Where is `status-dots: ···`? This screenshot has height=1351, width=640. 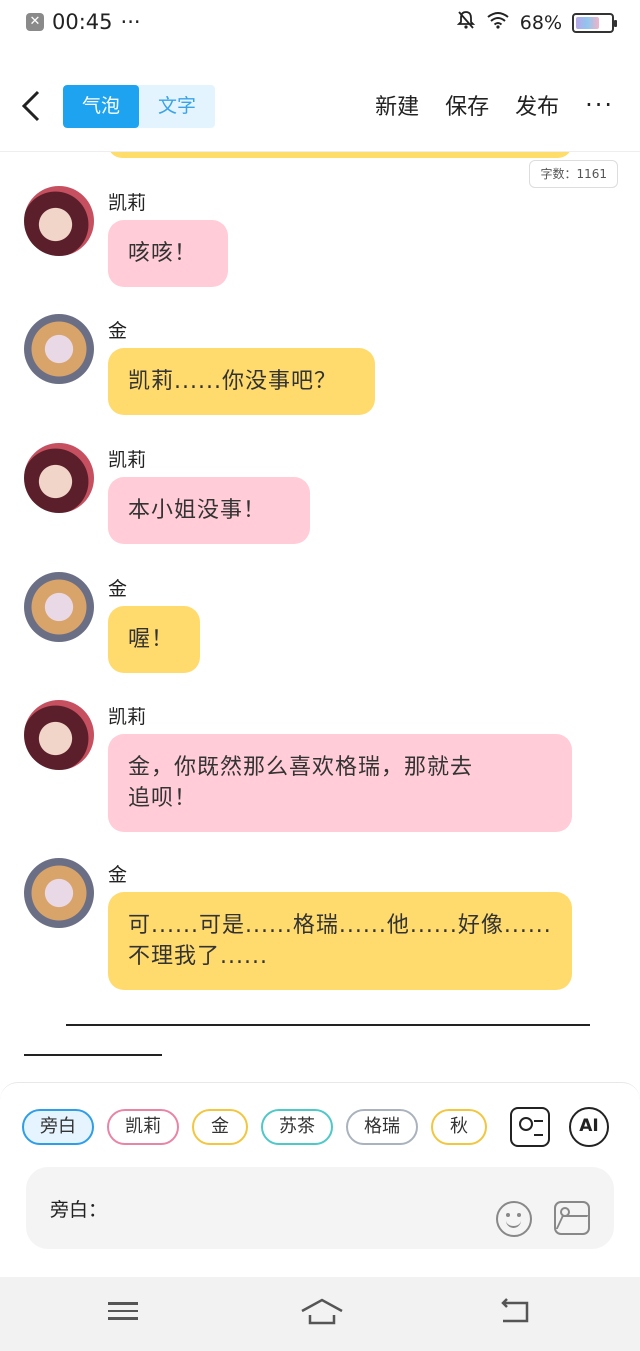 status-dots: ··· is located at coordinates (130, 22).